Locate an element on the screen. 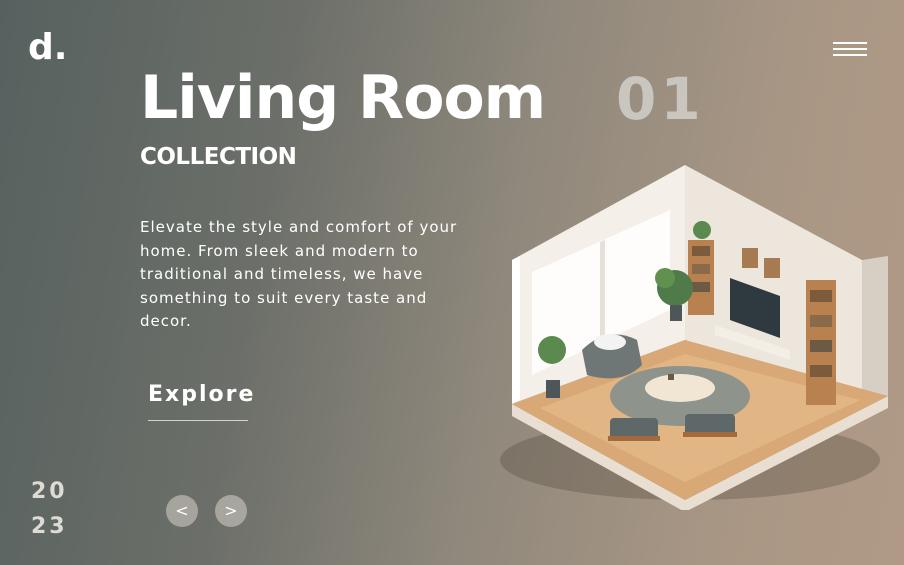 The height and width of the screenshot is (565, 904). chevron-left-icon: < is located at coordinates (182, 510).